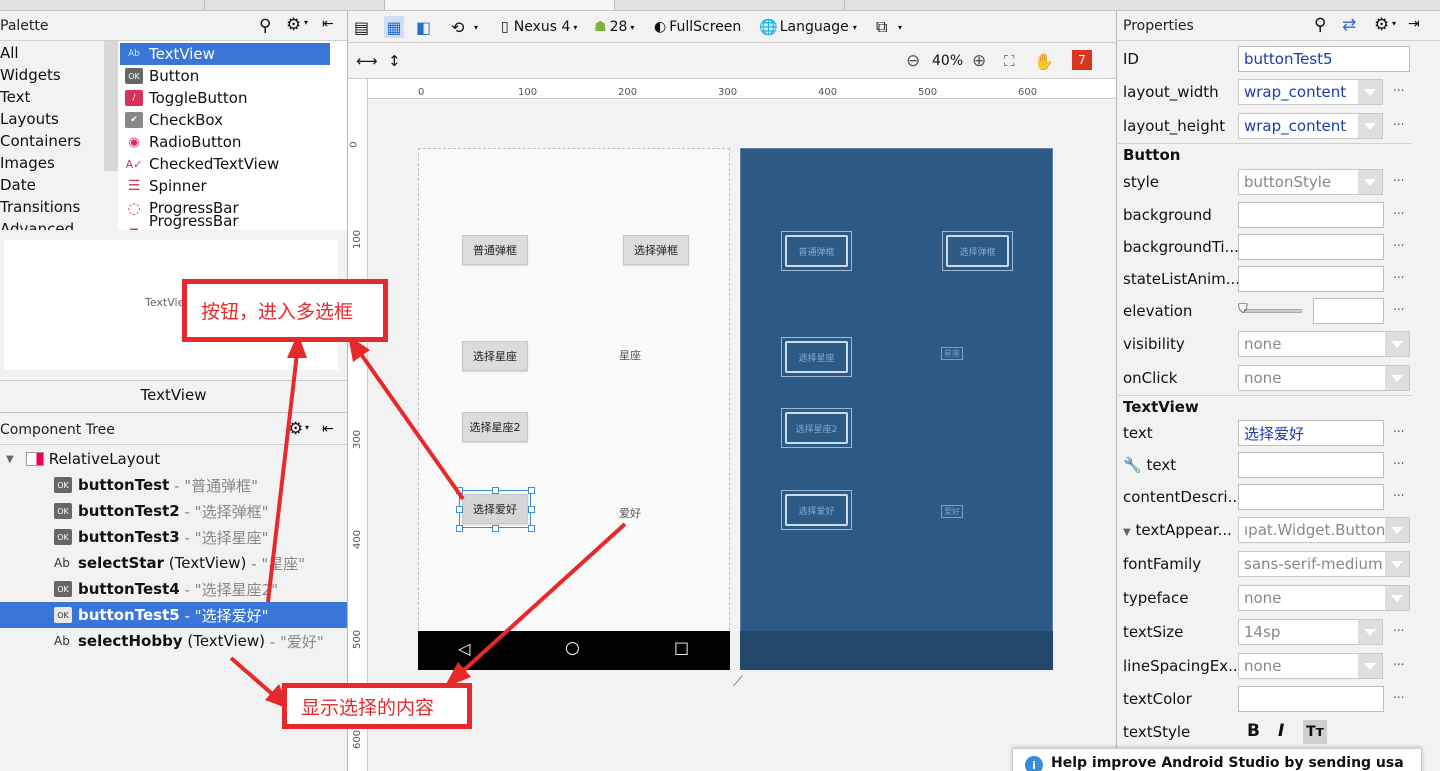 The width and height of the screenshot is (1440, 771). I want to click on annotation-callout-button: 按钮，进入多选框, so click(285, 310).